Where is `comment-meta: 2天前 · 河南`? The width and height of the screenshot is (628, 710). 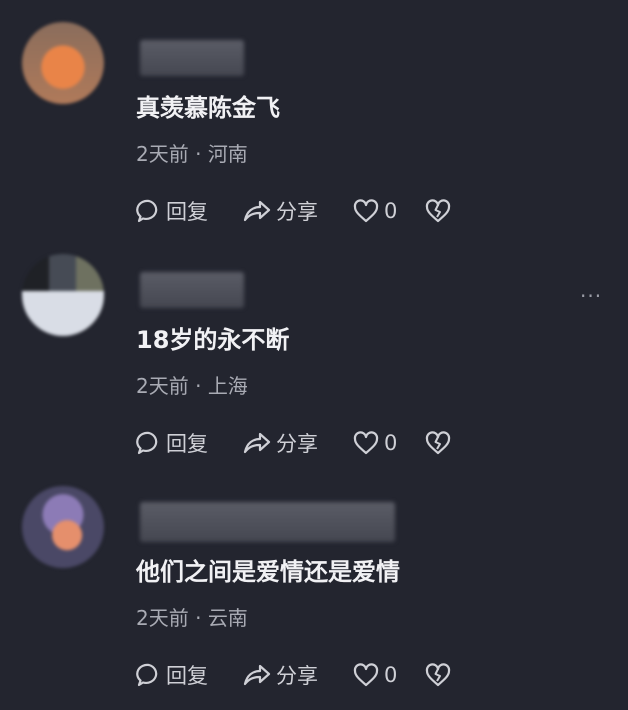 comment-meta: 2天前 · 河南 is located at coordinates (192, 152).